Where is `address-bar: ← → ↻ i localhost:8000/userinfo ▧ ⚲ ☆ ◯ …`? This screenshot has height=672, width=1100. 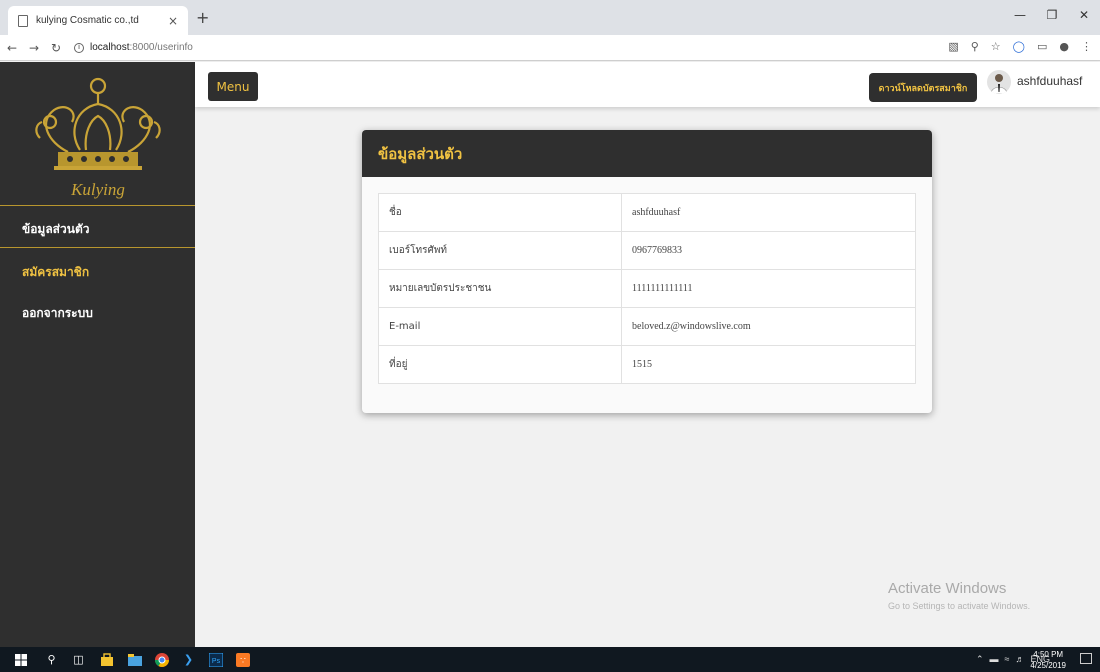
address-bar: ← → ↻ i localhost:8000/userinfo ▧ ⚲ ☆ ◯ … is located at coordinates (550, 48).